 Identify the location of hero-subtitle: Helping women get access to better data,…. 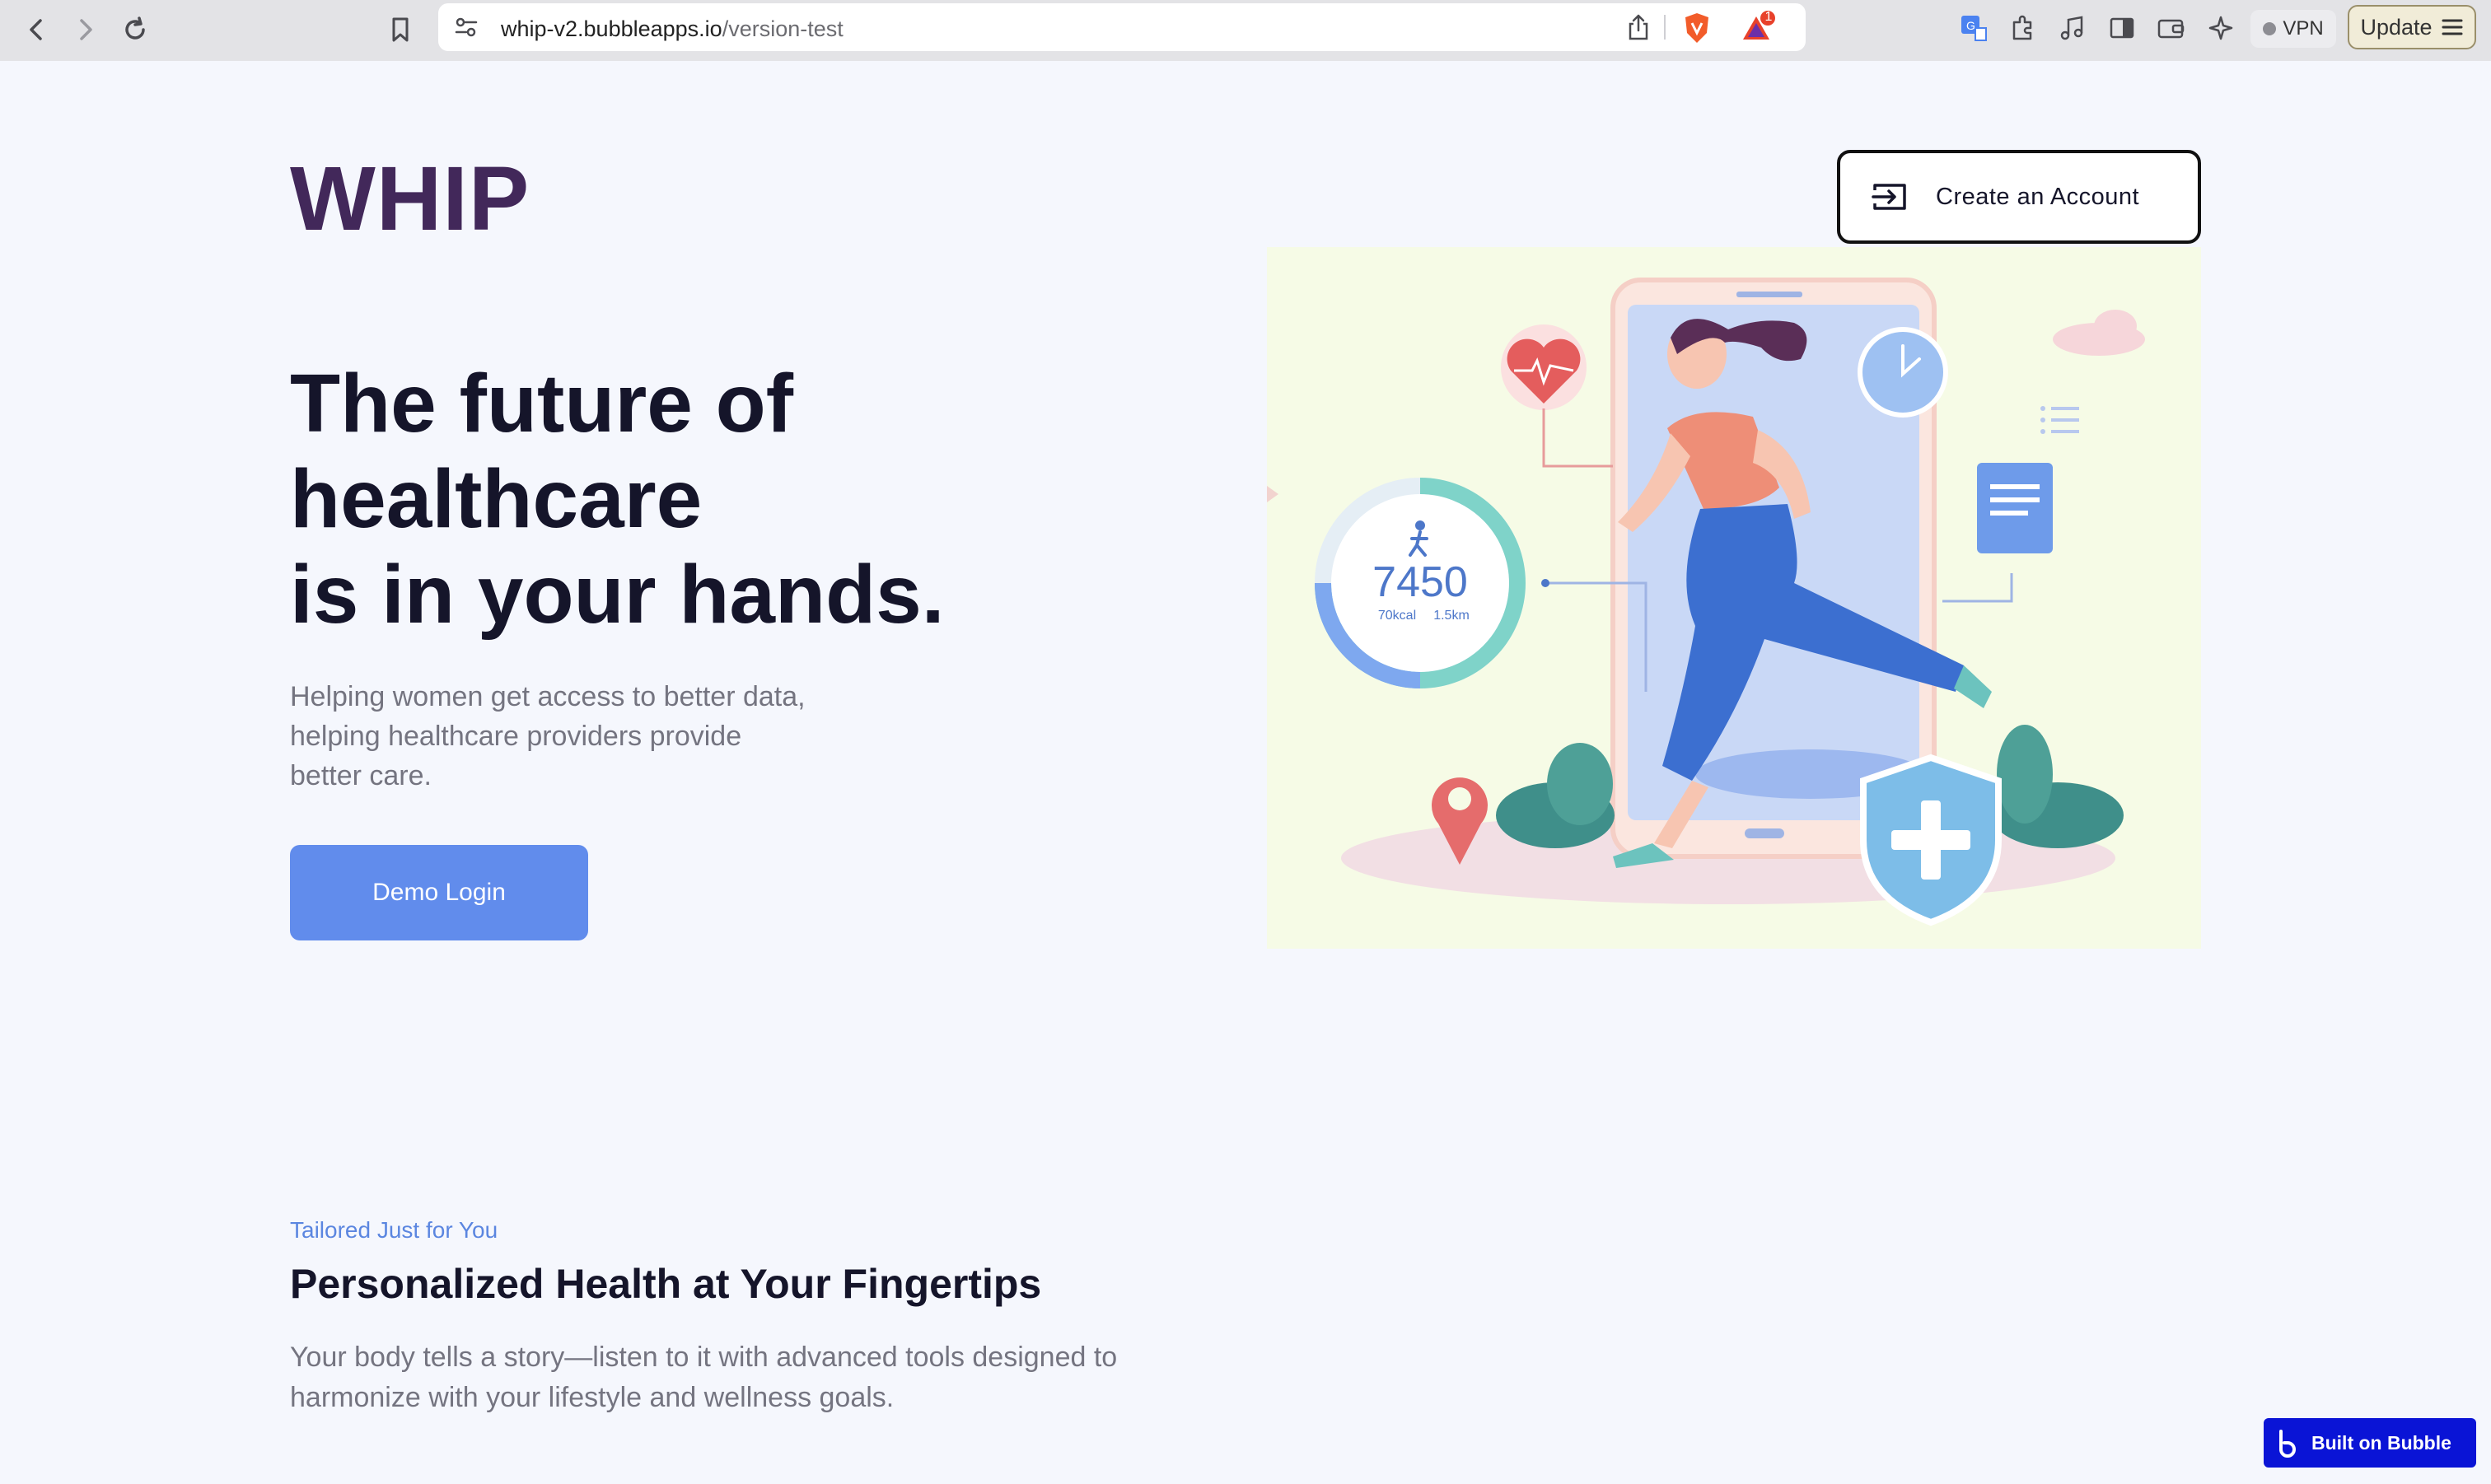
(587, 736).